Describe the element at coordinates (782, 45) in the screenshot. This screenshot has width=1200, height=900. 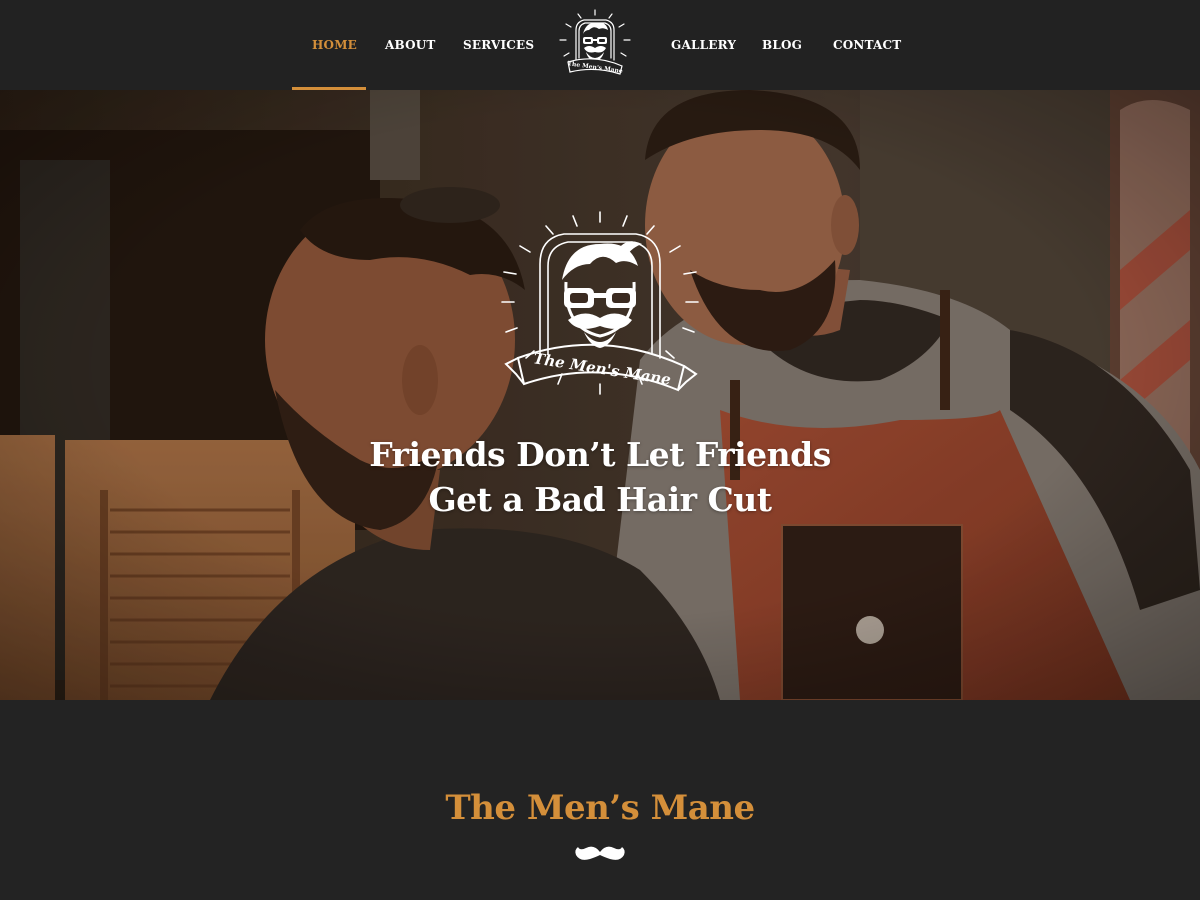
I see `nav-item-blog: BLOG` at that location.